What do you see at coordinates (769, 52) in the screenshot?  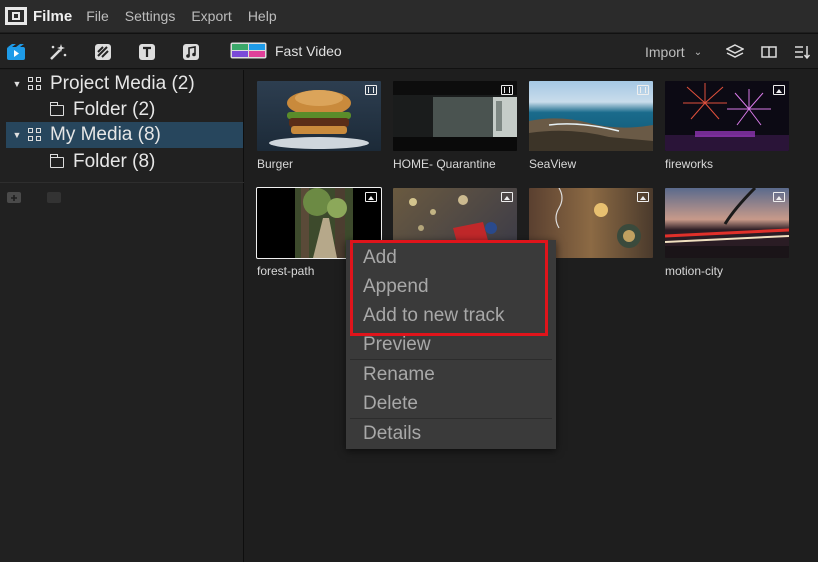 I see `split-view-icon` at bounding box center [769, 52].